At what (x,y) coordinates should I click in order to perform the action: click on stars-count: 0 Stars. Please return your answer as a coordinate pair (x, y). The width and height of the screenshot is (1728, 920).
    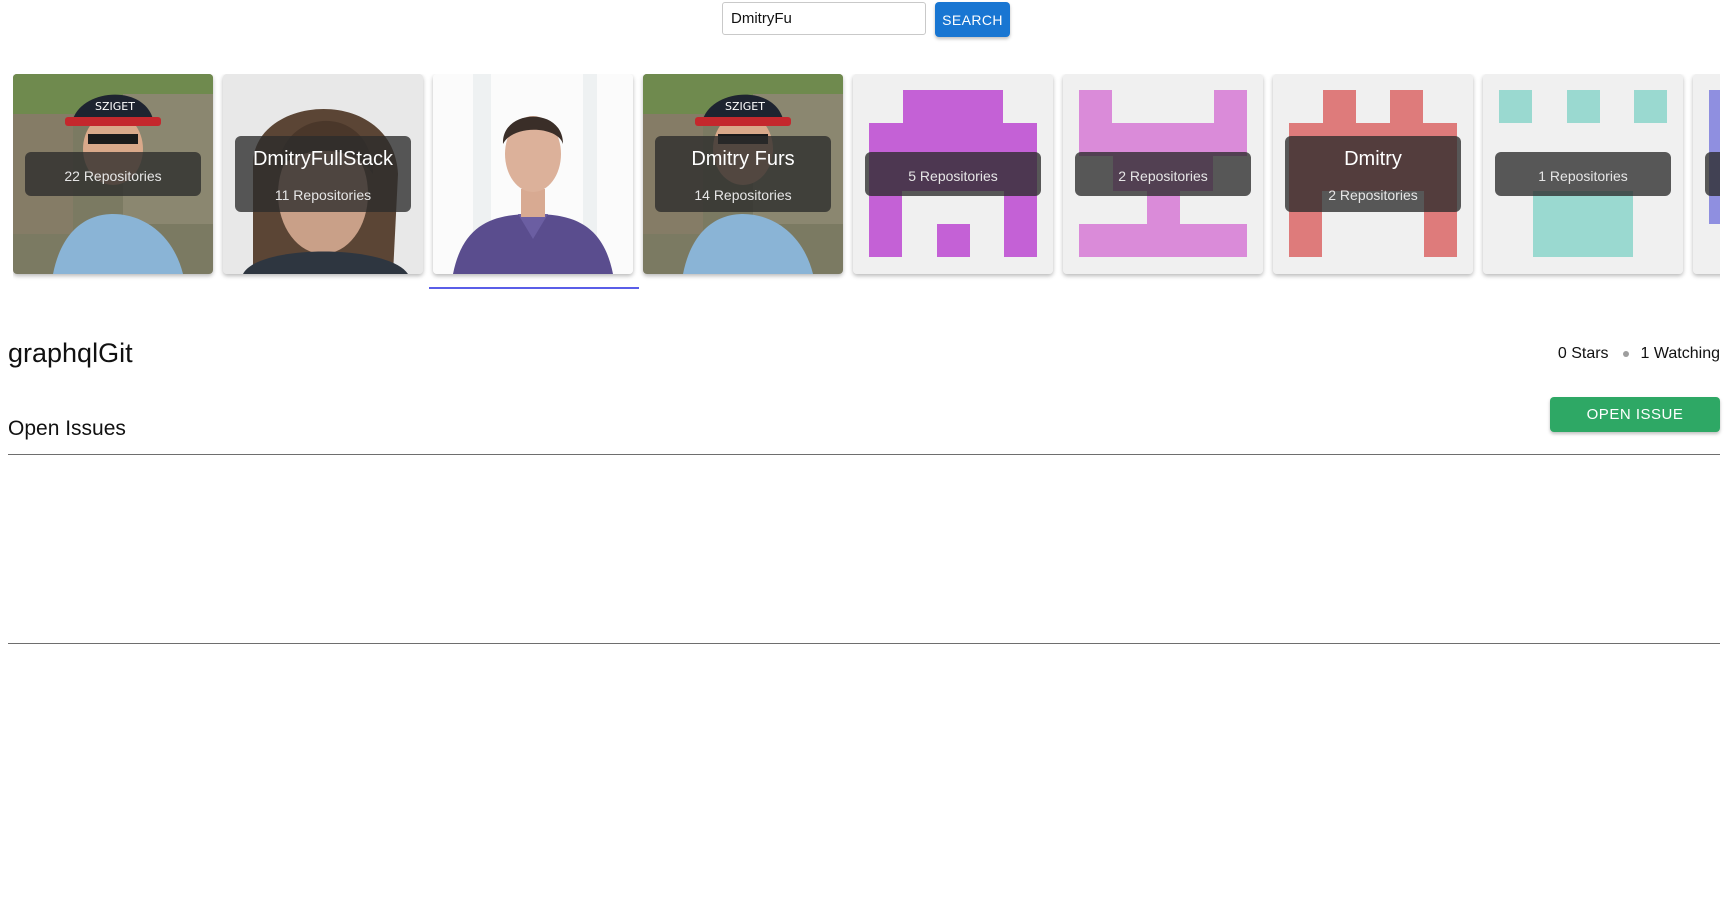
    Looking at the image, I should click on (1583, 353).